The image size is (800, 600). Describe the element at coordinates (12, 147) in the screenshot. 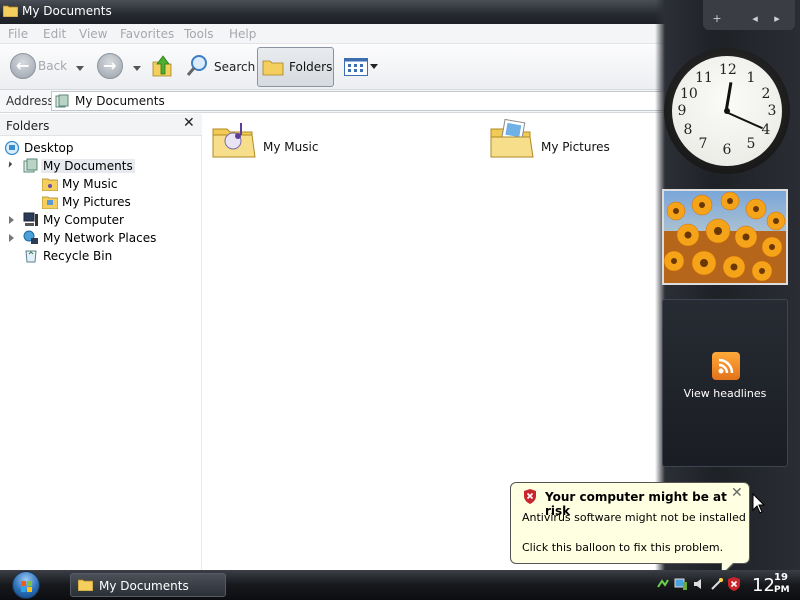

I see `desktop-icon` at that location.